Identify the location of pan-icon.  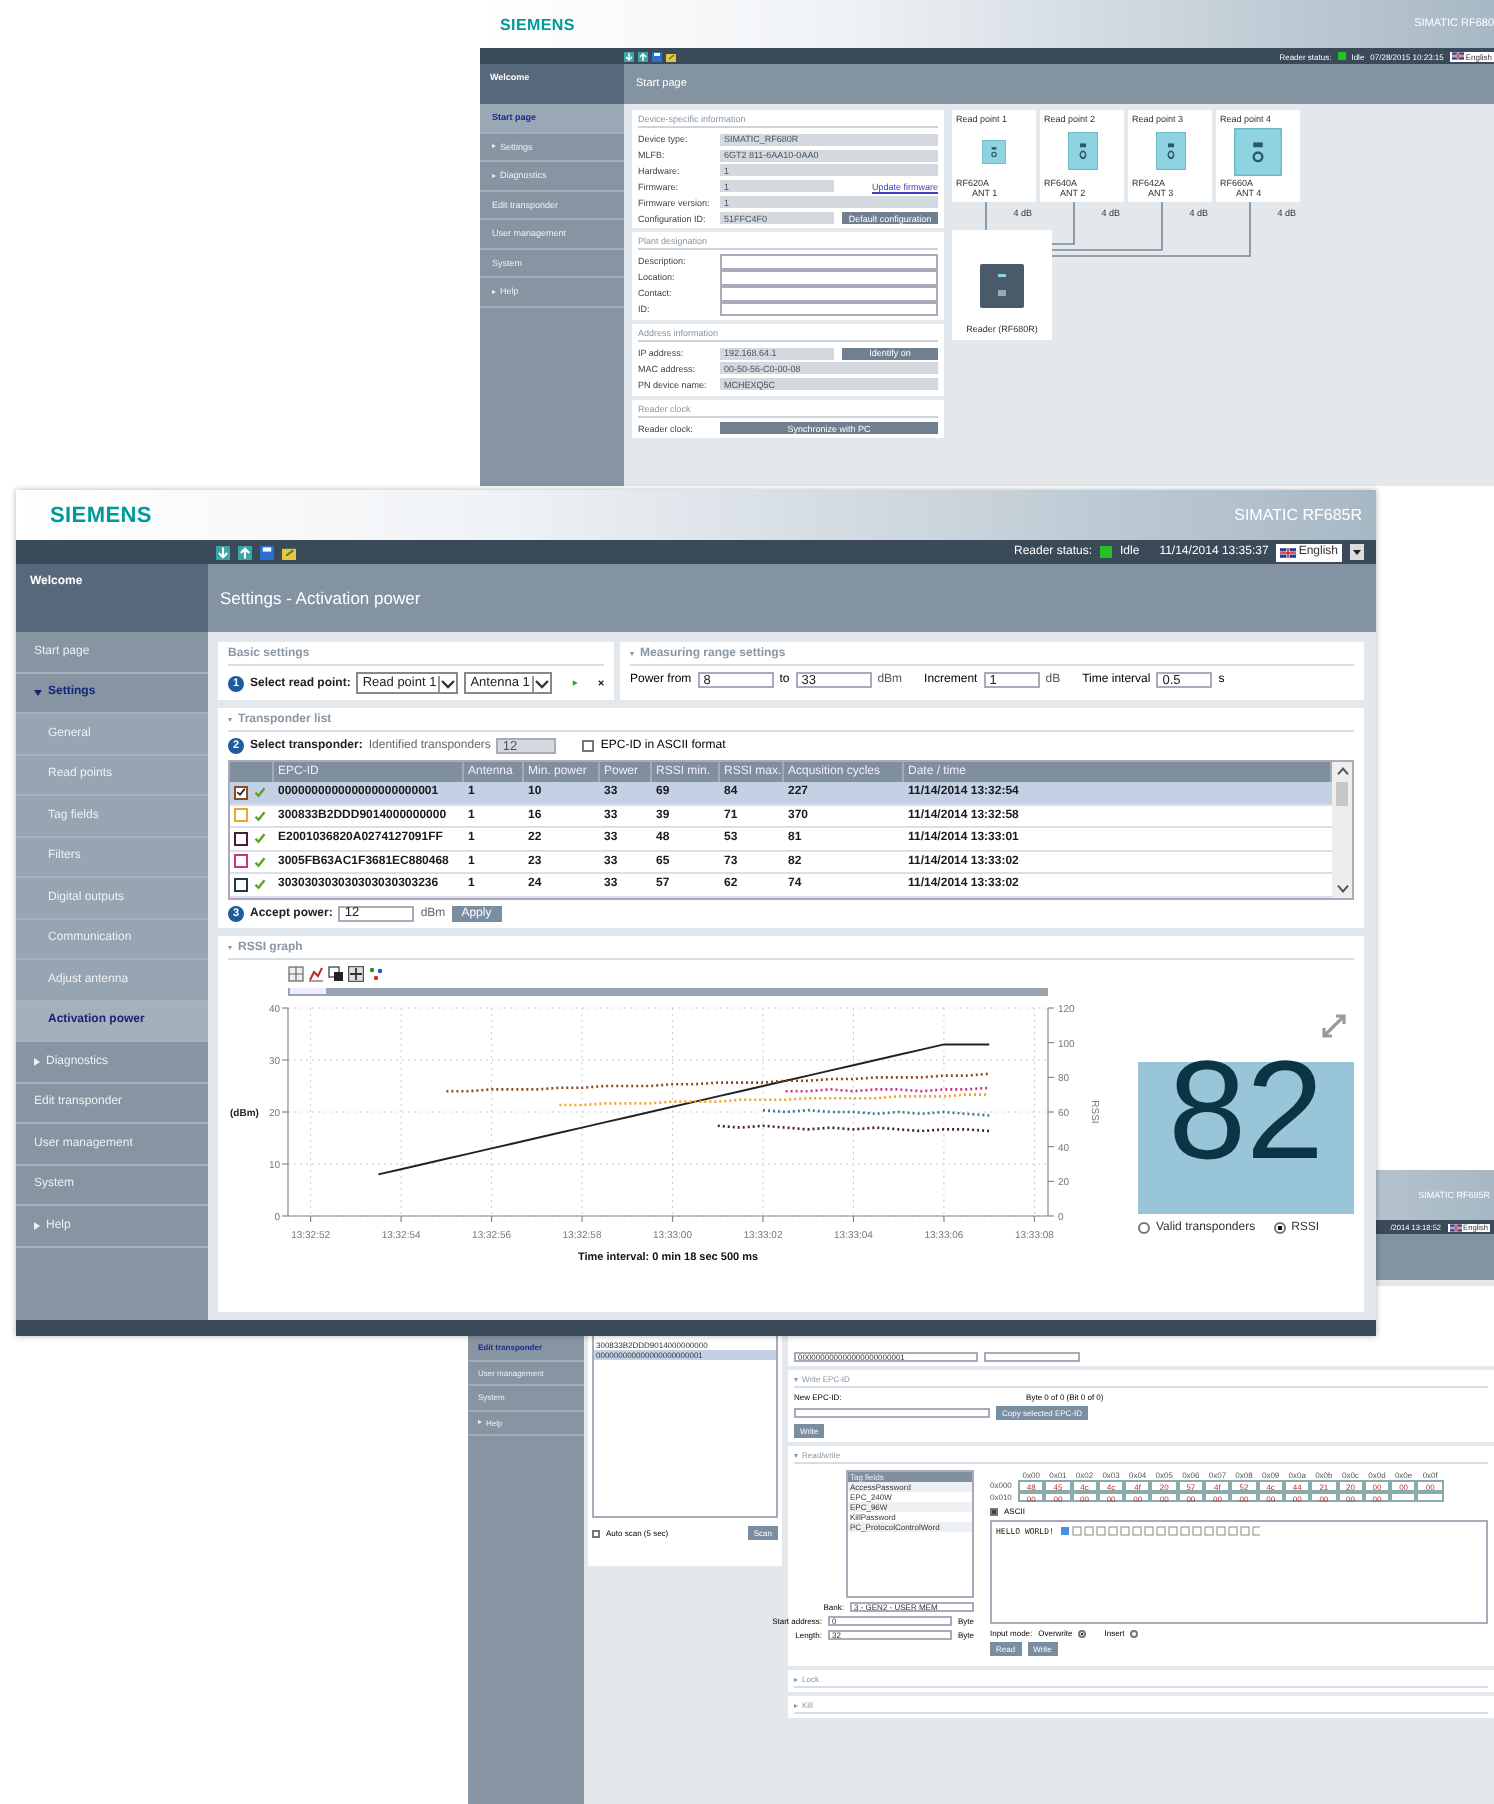
(356, 973).